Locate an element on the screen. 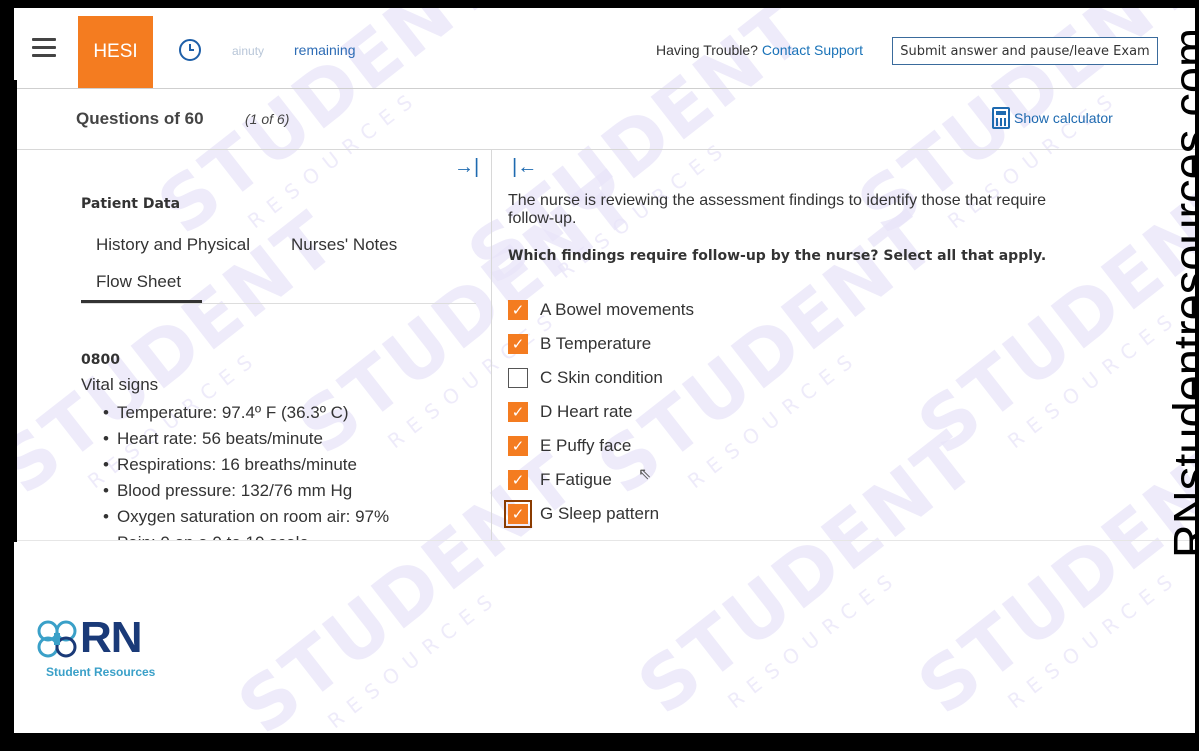 The width and height of the screenshot is (1199, 751). logo-subtitle: Student Resources is located at coordinates (101, 672).